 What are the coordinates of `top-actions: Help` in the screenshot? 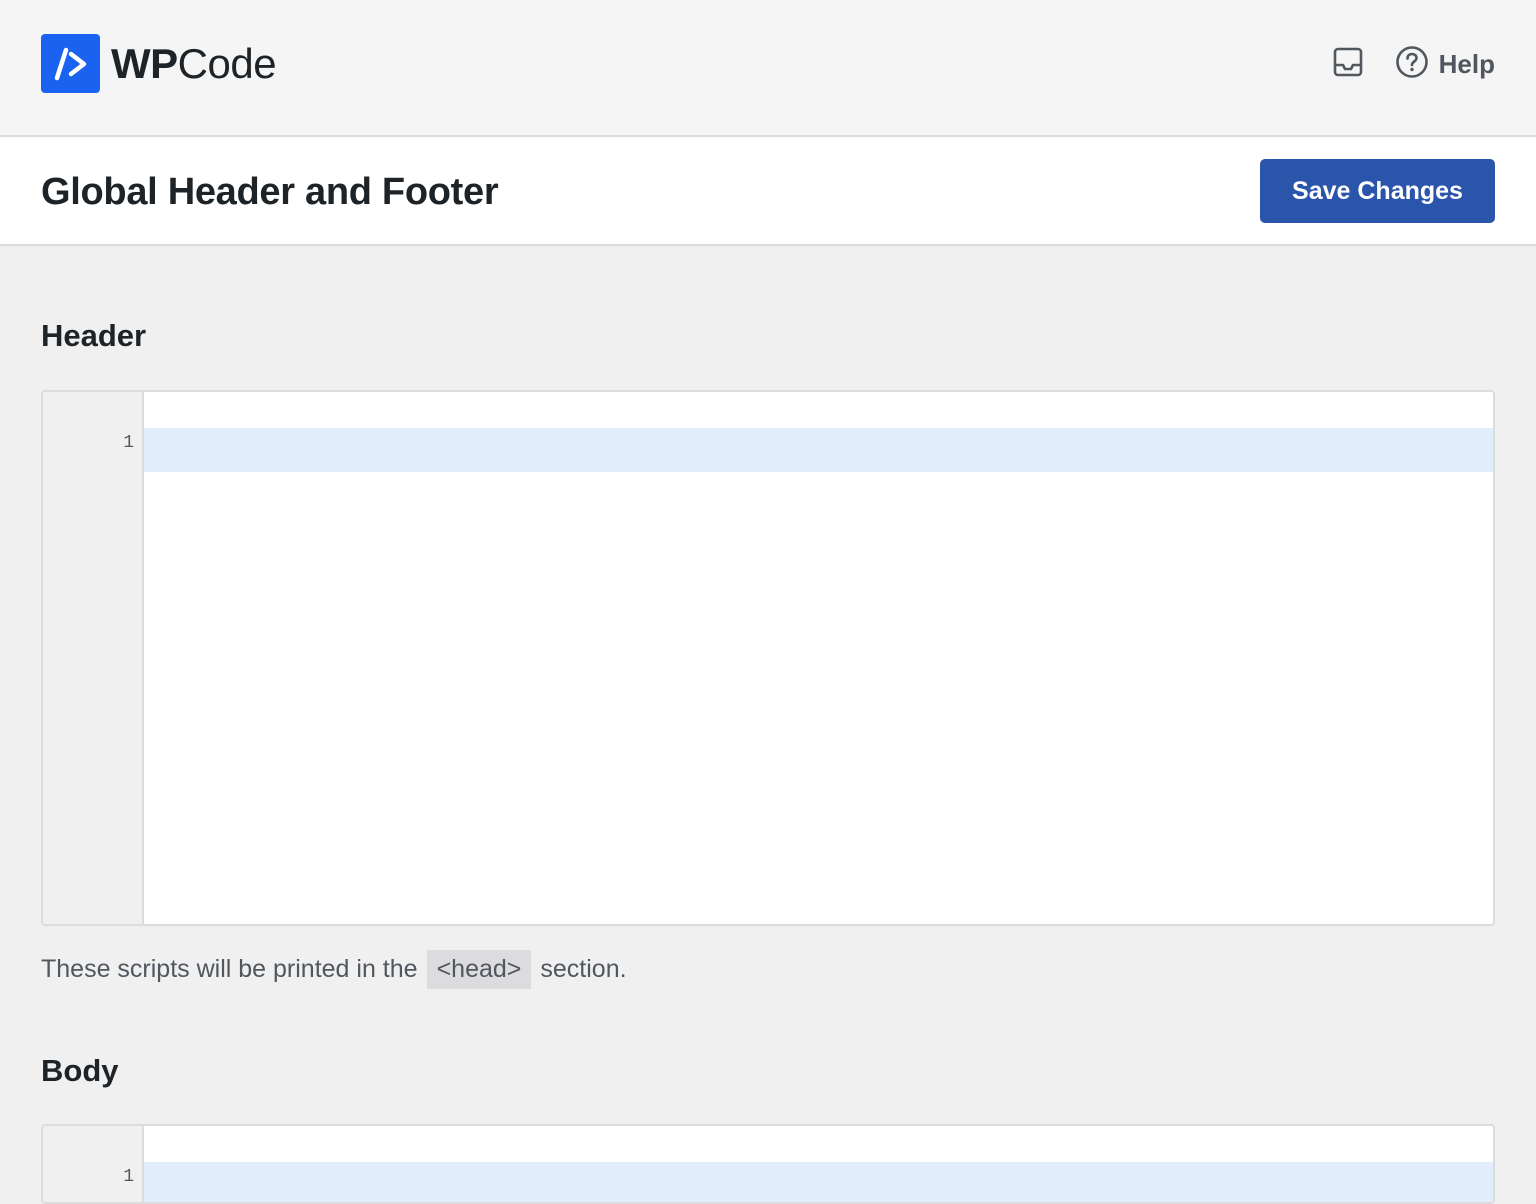 It's located at (1411, 64).